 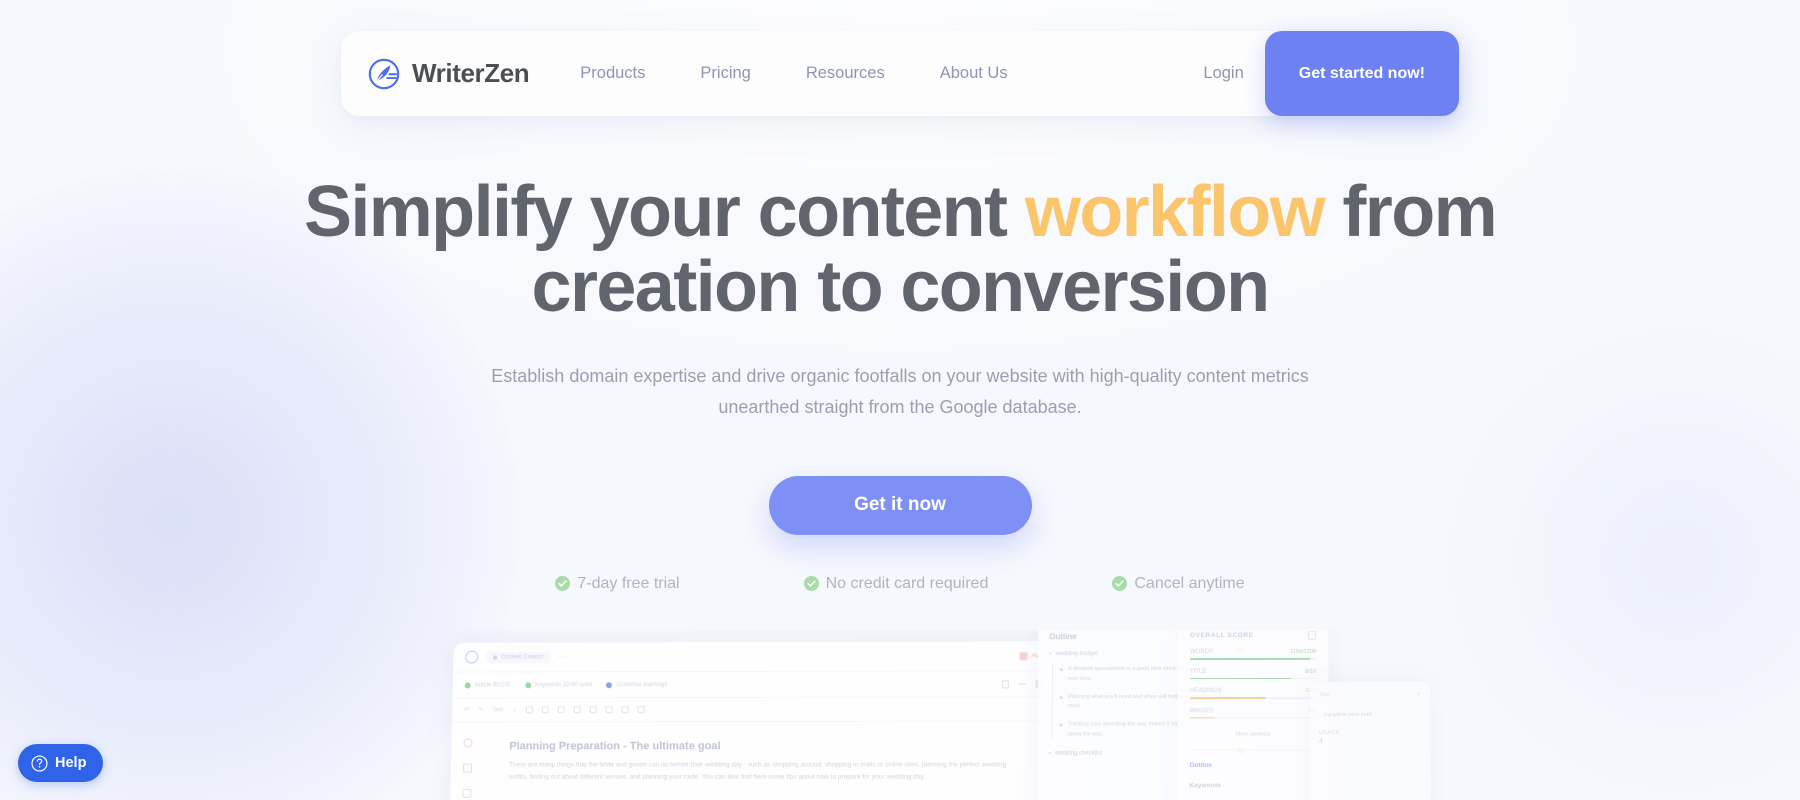 I want to click on mockup-score-nav-keywords: Keywords, so click(x=1252, y=786).